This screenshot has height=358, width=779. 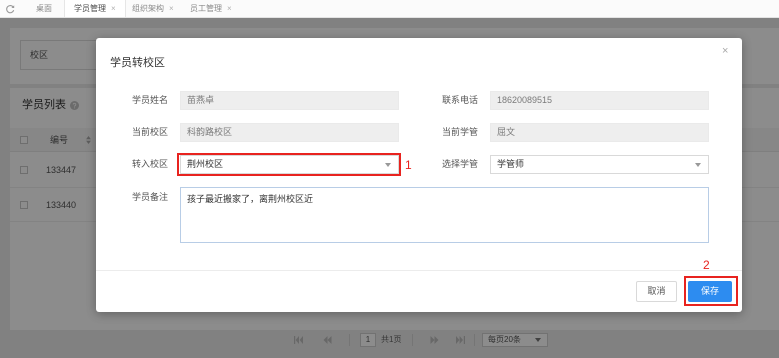 What do you see at coordinates (656, 291) in the screenshot?
I see `cancel-button: 取消` at bounding box center [656, 291].